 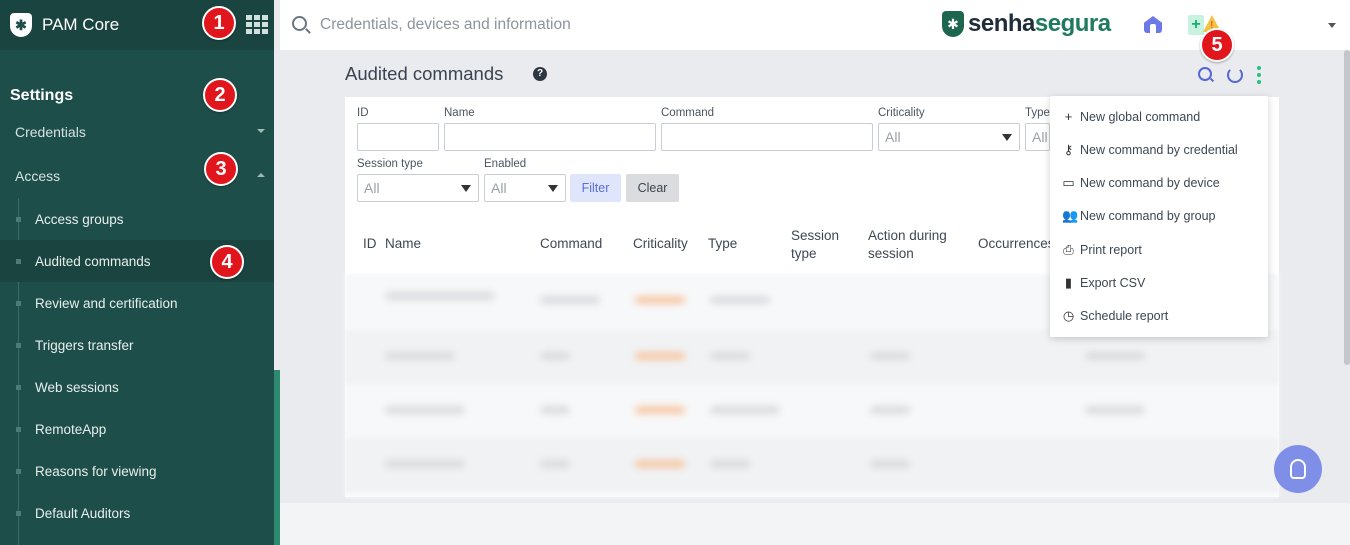 What do you see at coordinates (893, 137) in the screenshot?
I see `criticality-select-value: All` at bounding box center [893, 137].